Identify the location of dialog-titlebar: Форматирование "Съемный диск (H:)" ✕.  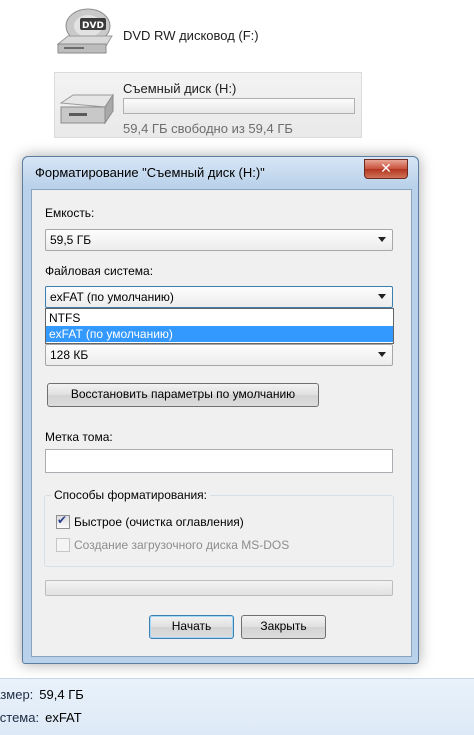
(220, 172).